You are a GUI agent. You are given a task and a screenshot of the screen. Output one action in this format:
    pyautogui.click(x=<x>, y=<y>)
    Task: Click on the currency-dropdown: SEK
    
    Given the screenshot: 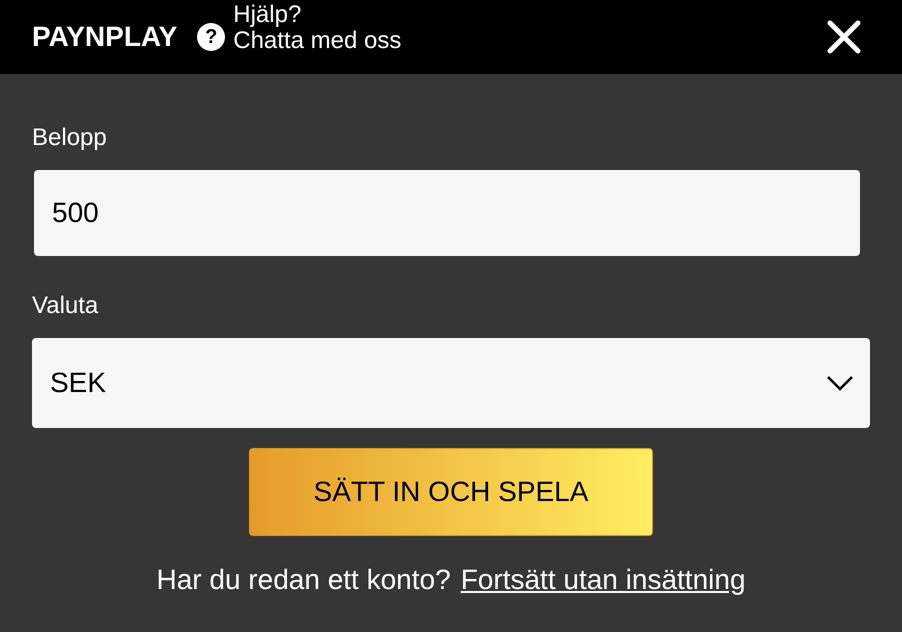 What is the action you would take?
    pyautogui.click(x=451, y=383)
    